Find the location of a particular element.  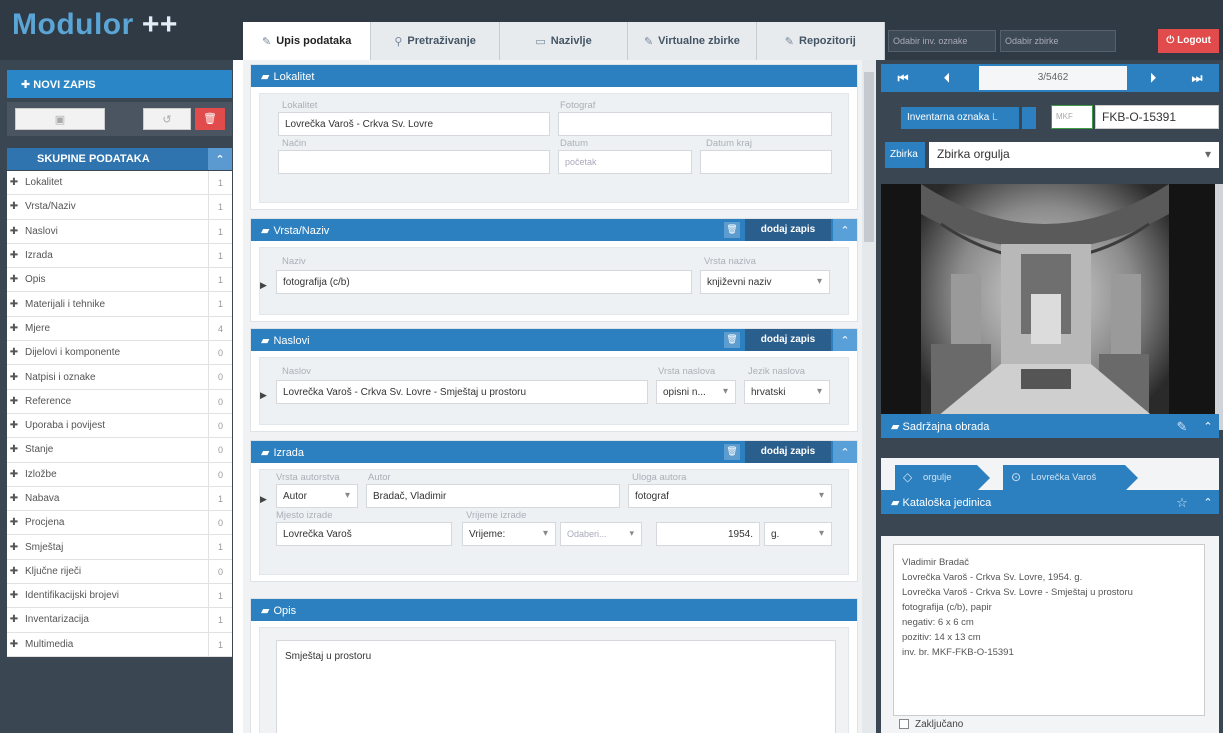

last-record-button: ⏭ is located at coordinates (1197, 78).